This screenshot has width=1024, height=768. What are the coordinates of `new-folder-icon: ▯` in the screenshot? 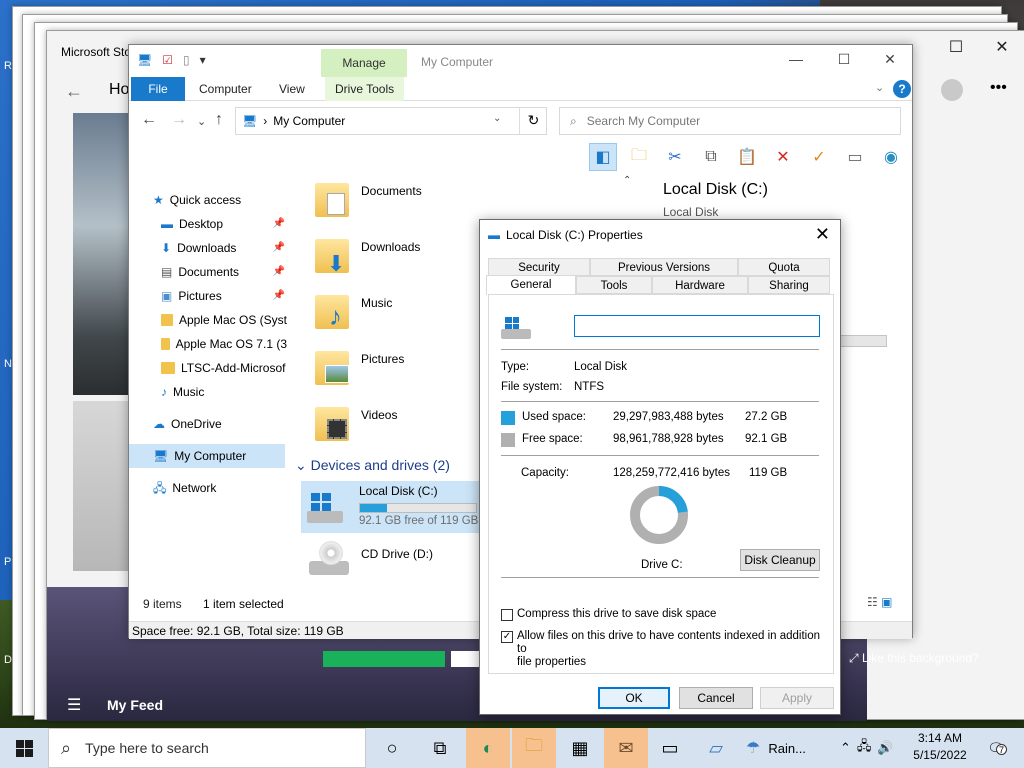 It's located at (186, 60).